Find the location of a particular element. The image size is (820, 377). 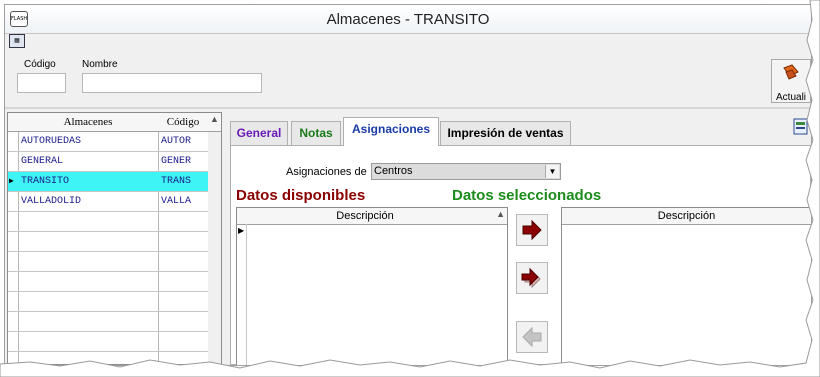

selected-title: Datos seleccionados is located at coordinates (527, 195).